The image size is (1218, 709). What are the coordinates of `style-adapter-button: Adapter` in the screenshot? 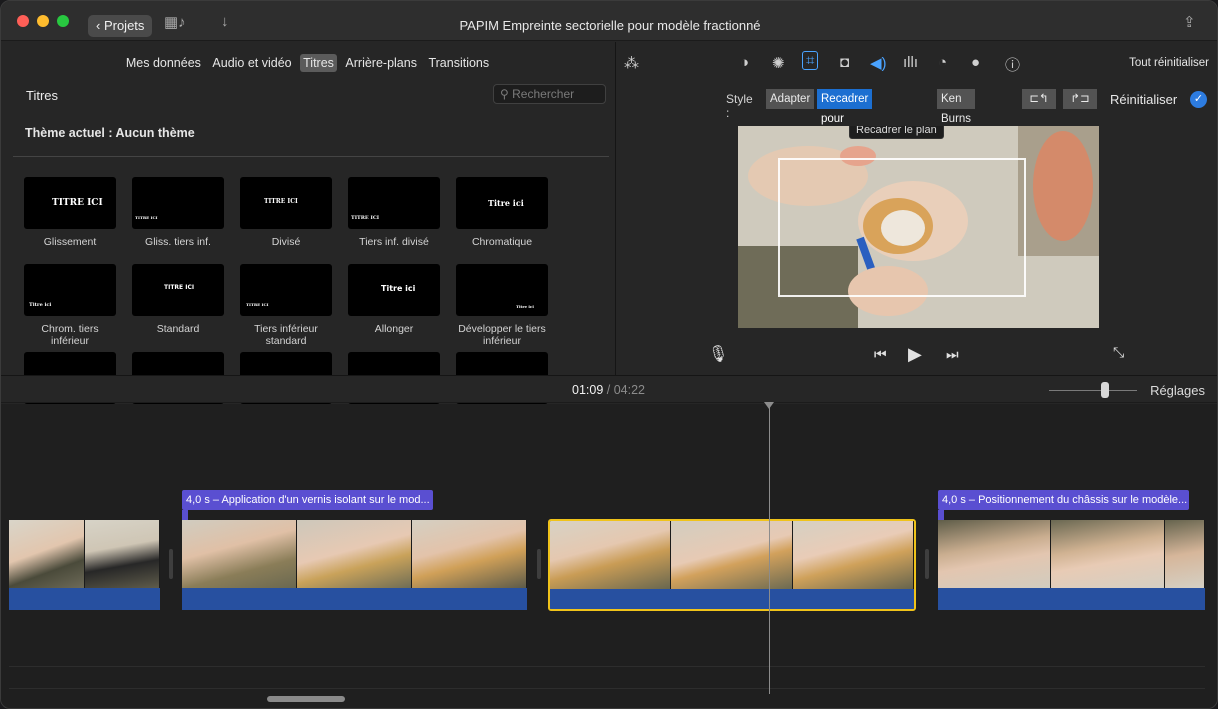 It's located at (790, 99).